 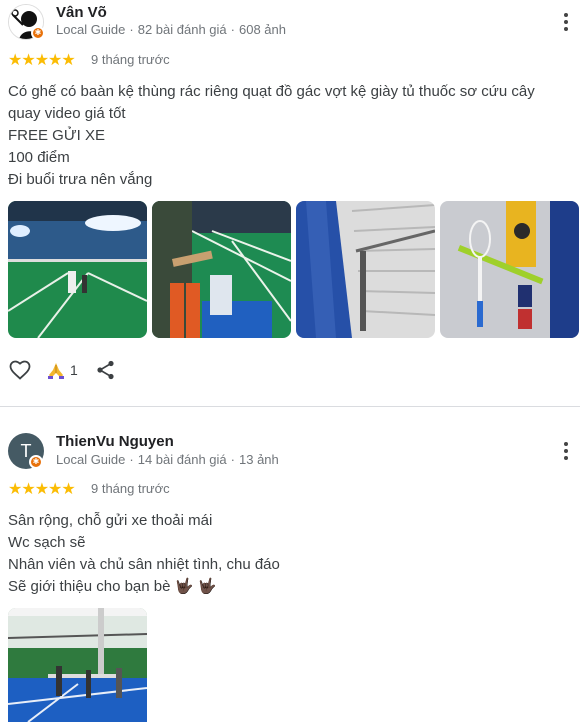 I want to click on review-line: Sân rộng, chỗ gửi xe thoải mái, so click(x=110, y=520).